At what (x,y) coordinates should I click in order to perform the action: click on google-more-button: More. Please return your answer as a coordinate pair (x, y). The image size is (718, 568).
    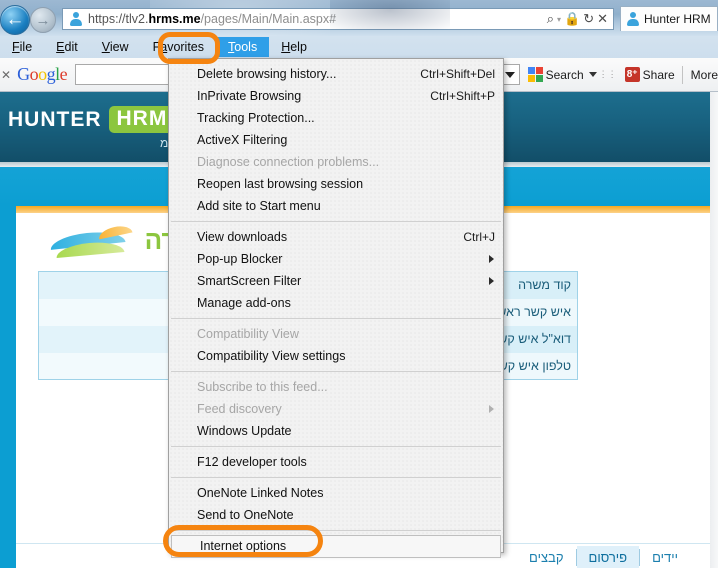
    Looking at the image, I should click on (704, 75).